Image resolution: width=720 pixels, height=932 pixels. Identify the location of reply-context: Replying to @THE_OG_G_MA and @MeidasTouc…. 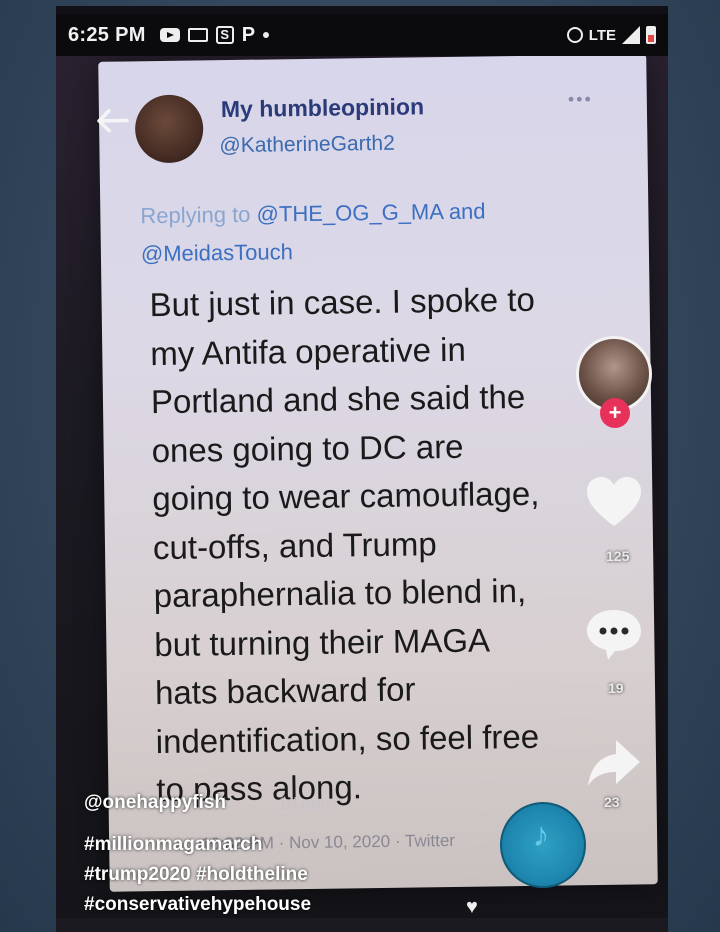
(313, 232).